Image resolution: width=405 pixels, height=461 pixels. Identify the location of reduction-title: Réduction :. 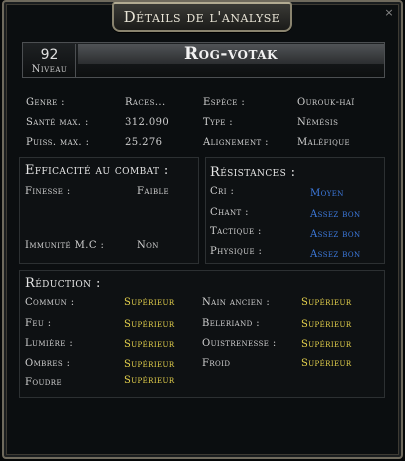
(63, 283).